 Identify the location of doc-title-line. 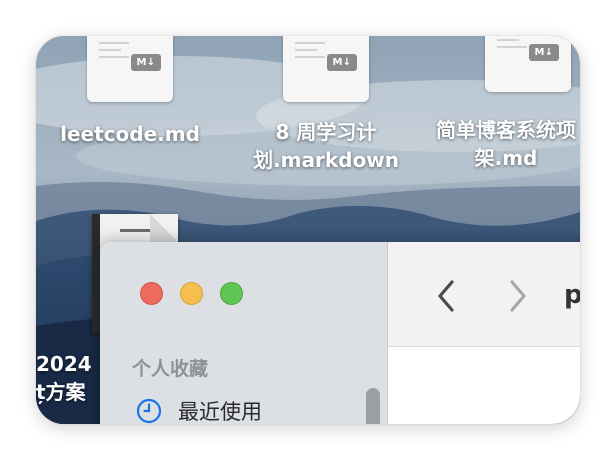
(135, 230).